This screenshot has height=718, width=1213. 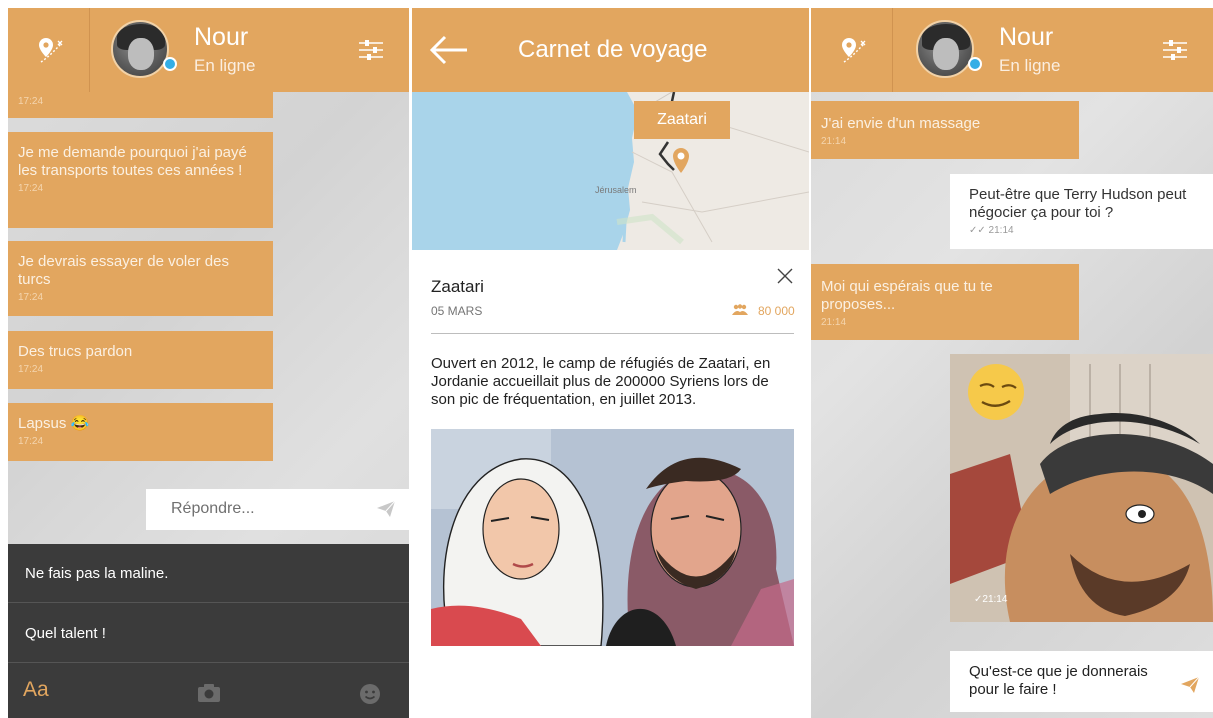 What do you see at coordinates (612, 537) in the screenshot?
I see `place-illustration` at bounding box center [612, 537].